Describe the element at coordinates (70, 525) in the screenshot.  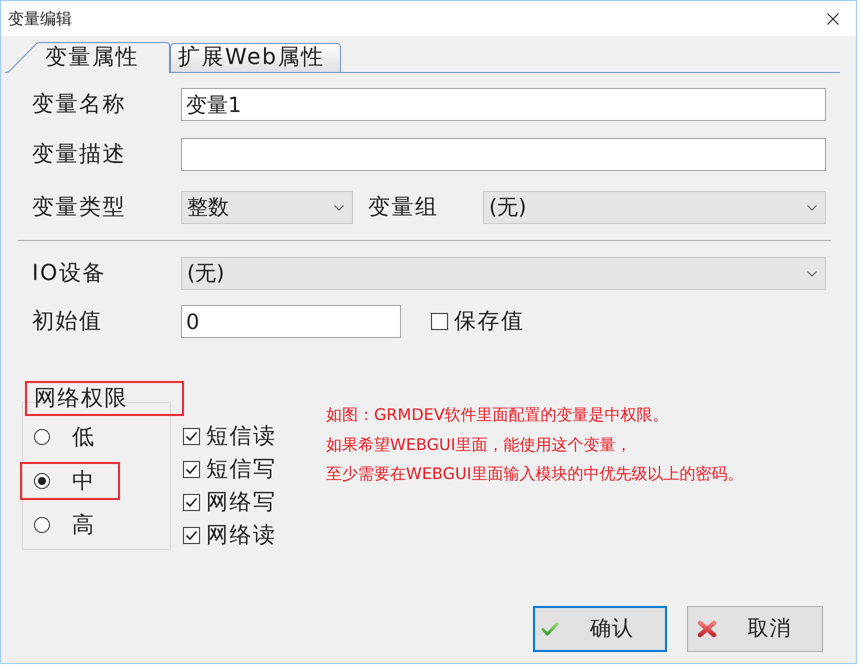
I see `radio-option: 高` at that location.